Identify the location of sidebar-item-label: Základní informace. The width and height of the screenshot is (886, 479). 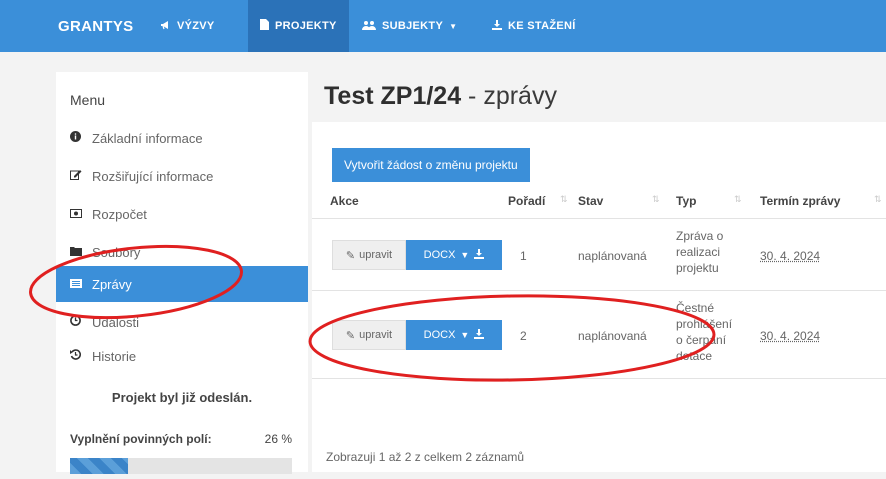
(147, 138).